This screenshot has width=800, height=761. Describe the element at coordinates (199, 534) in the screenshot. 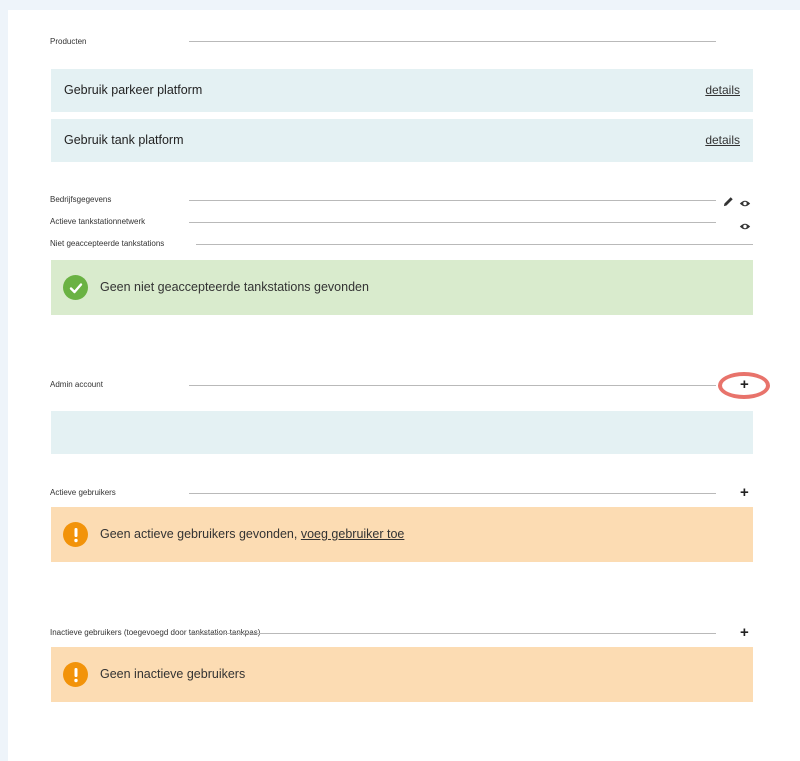

I see `active-users-warning-message: Geen actieve gebruikers gevonden,` at that location.